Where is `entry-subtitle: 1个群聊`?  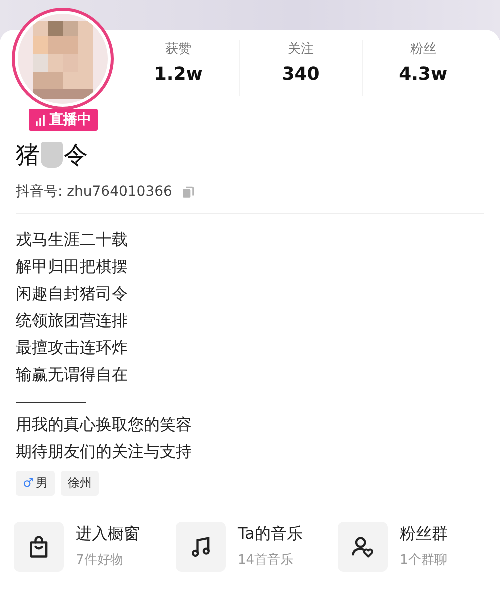
entry-subtitle: 1个群聊 is located at coordinates (424, 560).